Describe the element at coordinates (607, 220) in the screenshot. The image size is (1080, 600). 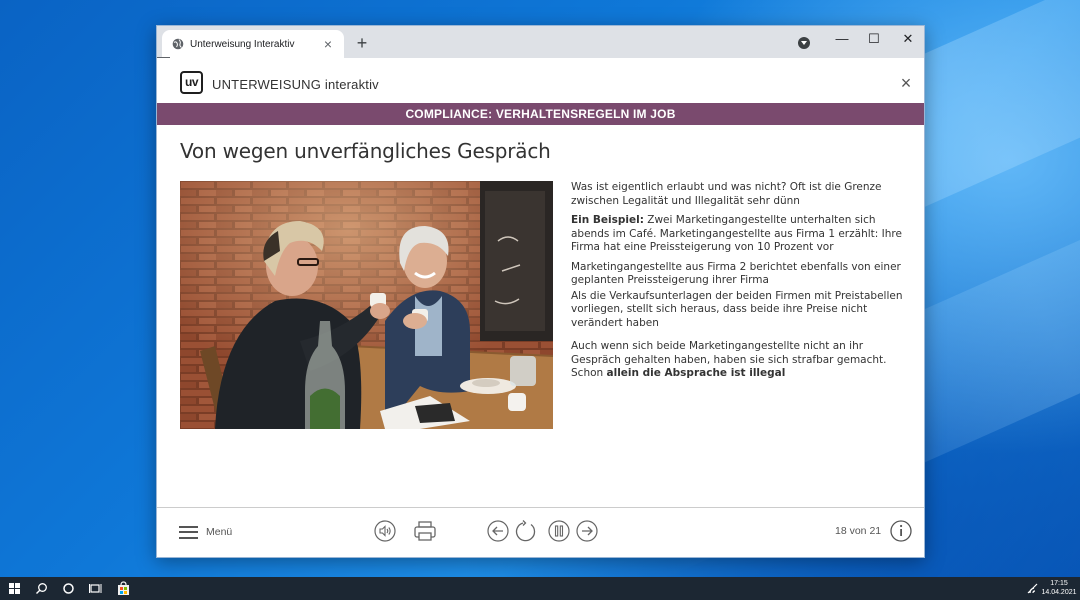
I see `example-label: Ein Beispiel:` at that location.